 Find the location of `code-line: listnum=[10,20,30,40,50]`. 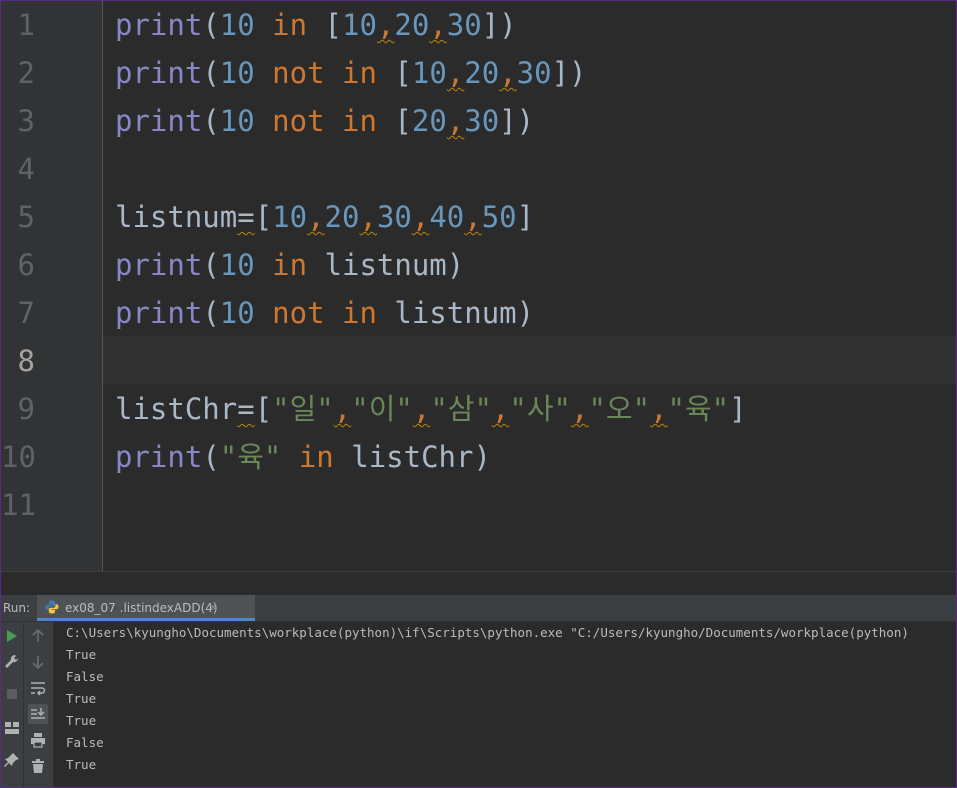

code-line: listnum=[10,20,30,40,50] is located at coordinates (324, 217).